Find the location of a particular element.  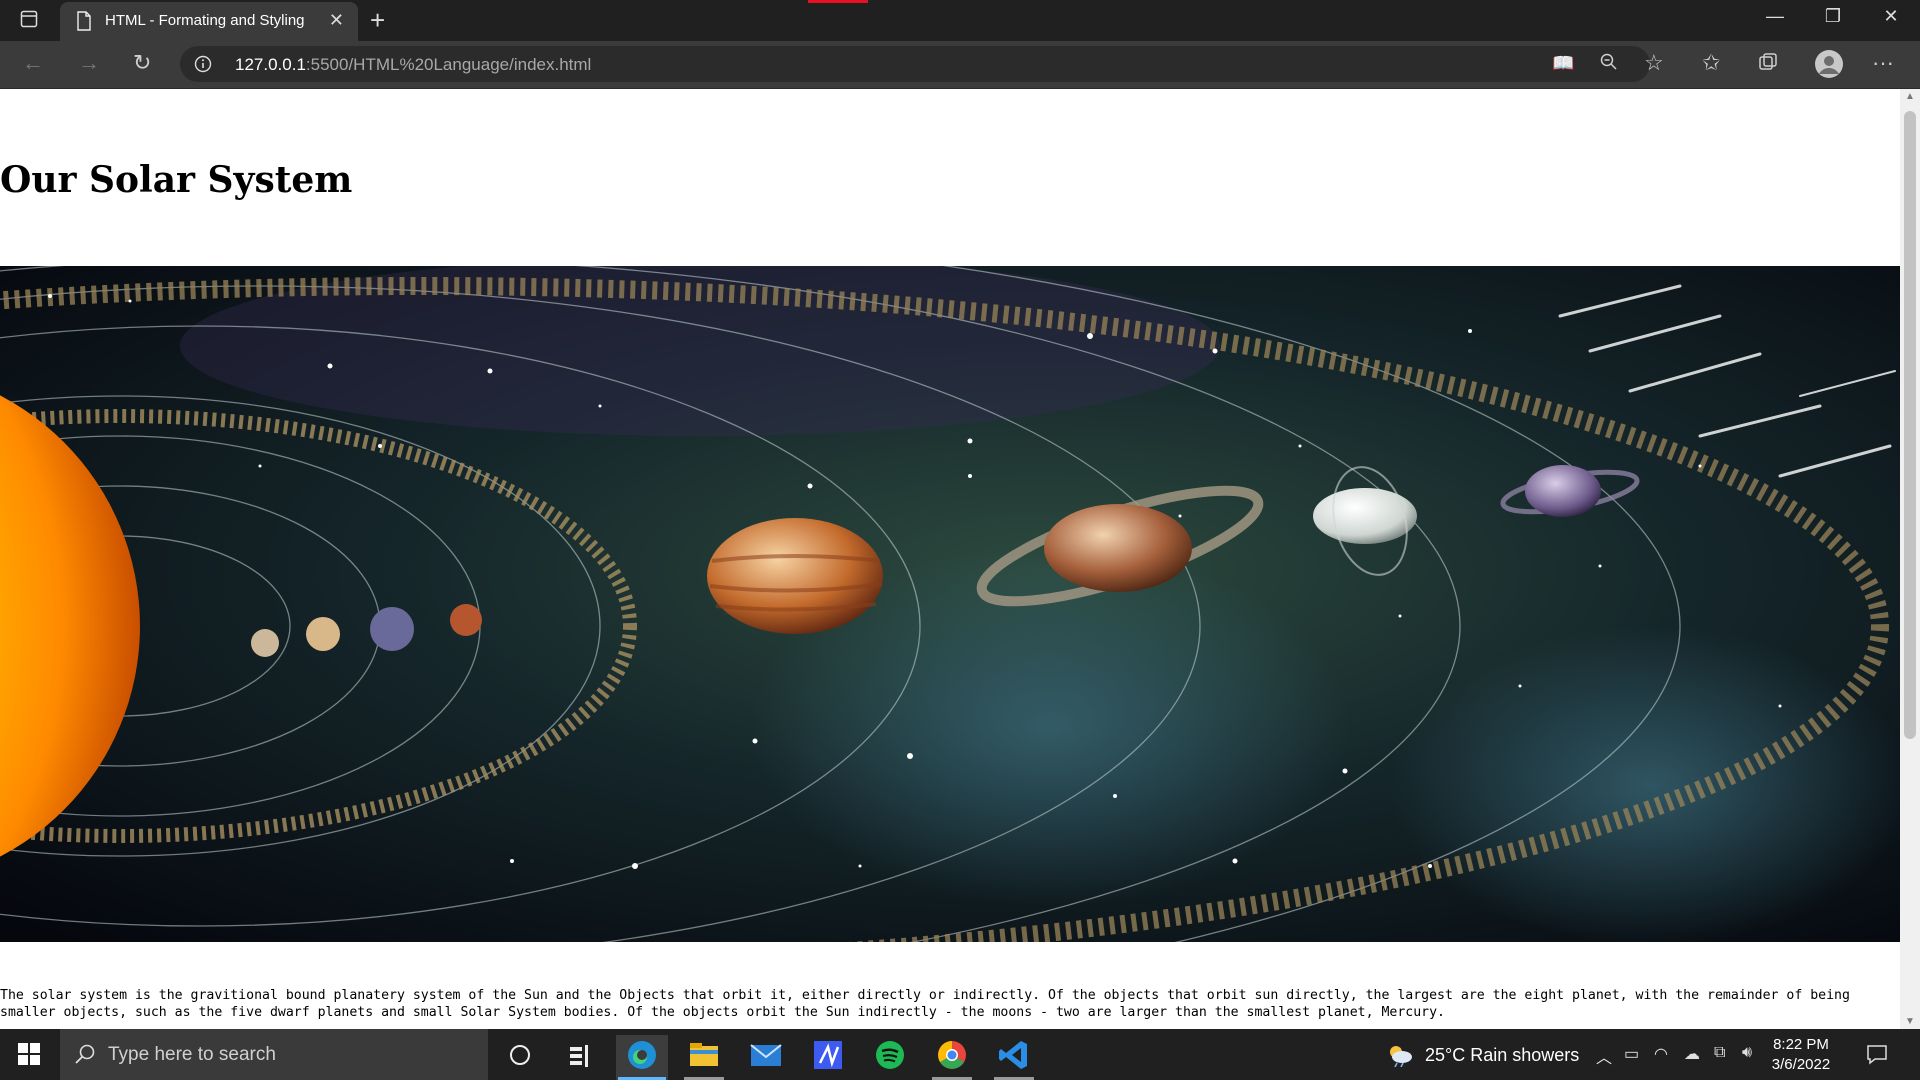

restore-button: ❐ is located at coordinates (1833, 16).